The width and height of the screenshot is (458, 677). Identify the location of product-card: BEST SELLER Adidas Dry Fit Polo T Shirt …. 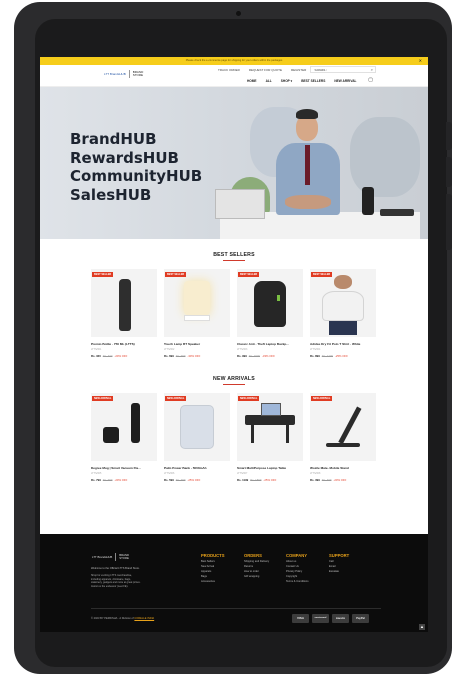
(343, 313).